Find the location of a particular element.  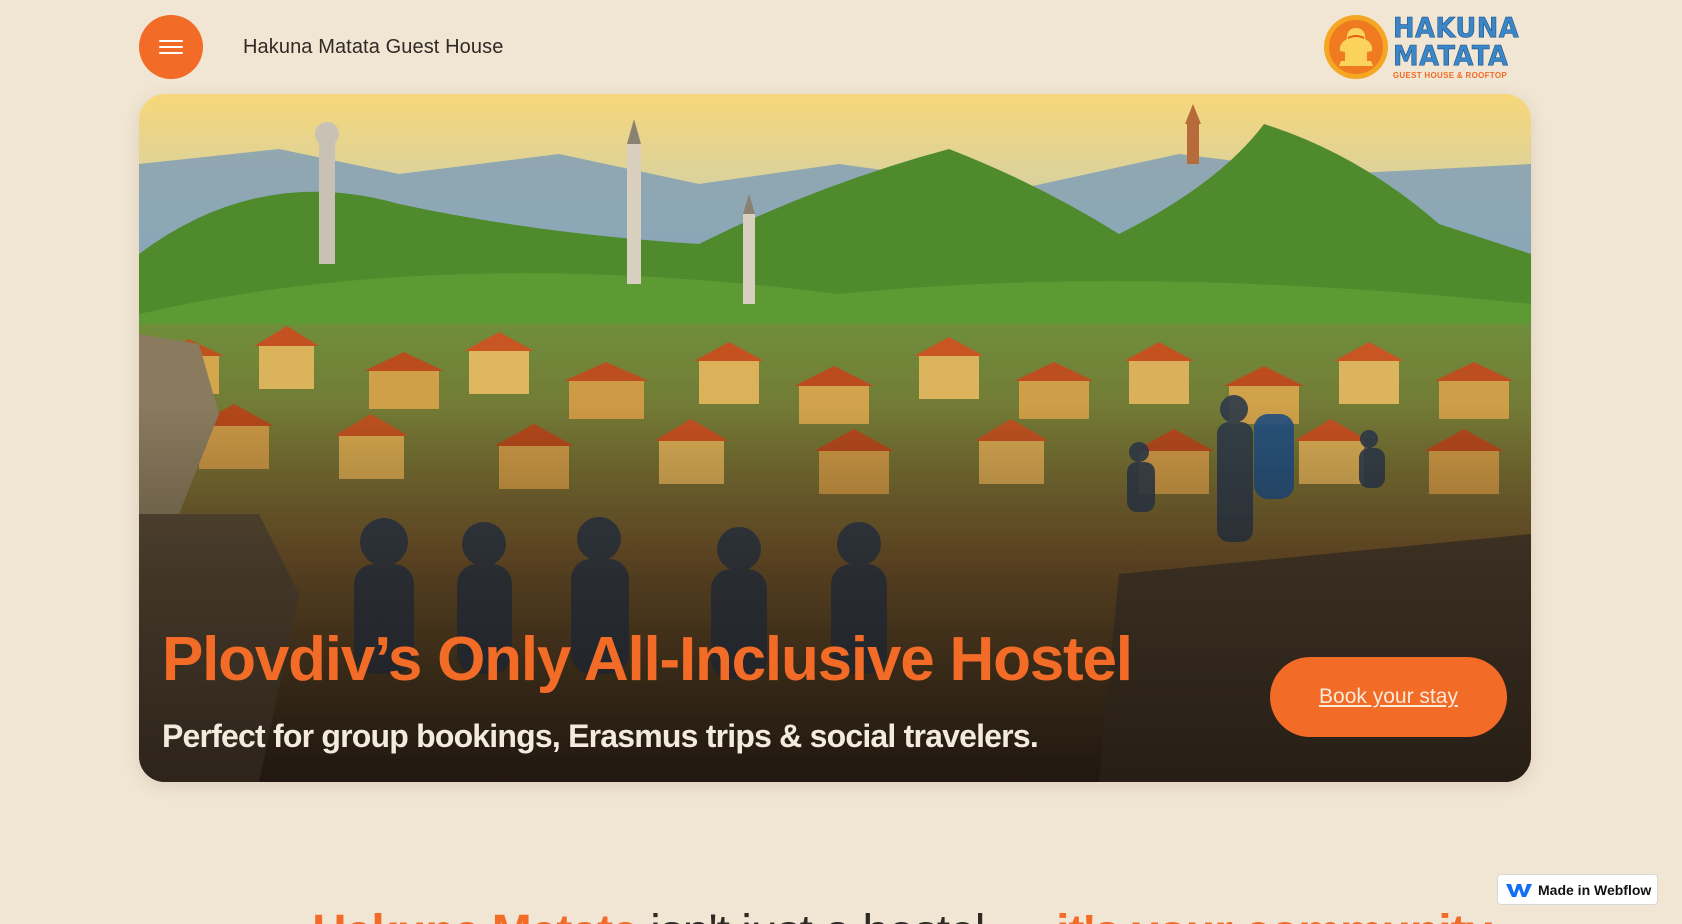

webflow-badge-label: Made in Webflow is located at coordinates (1595, 889).